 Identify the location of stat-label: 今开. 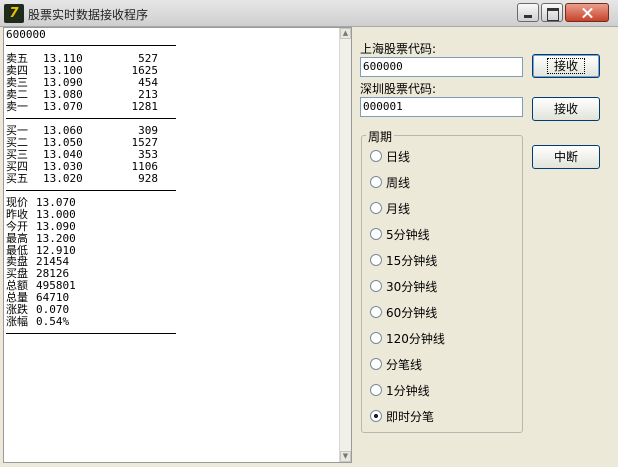
(17, 226).